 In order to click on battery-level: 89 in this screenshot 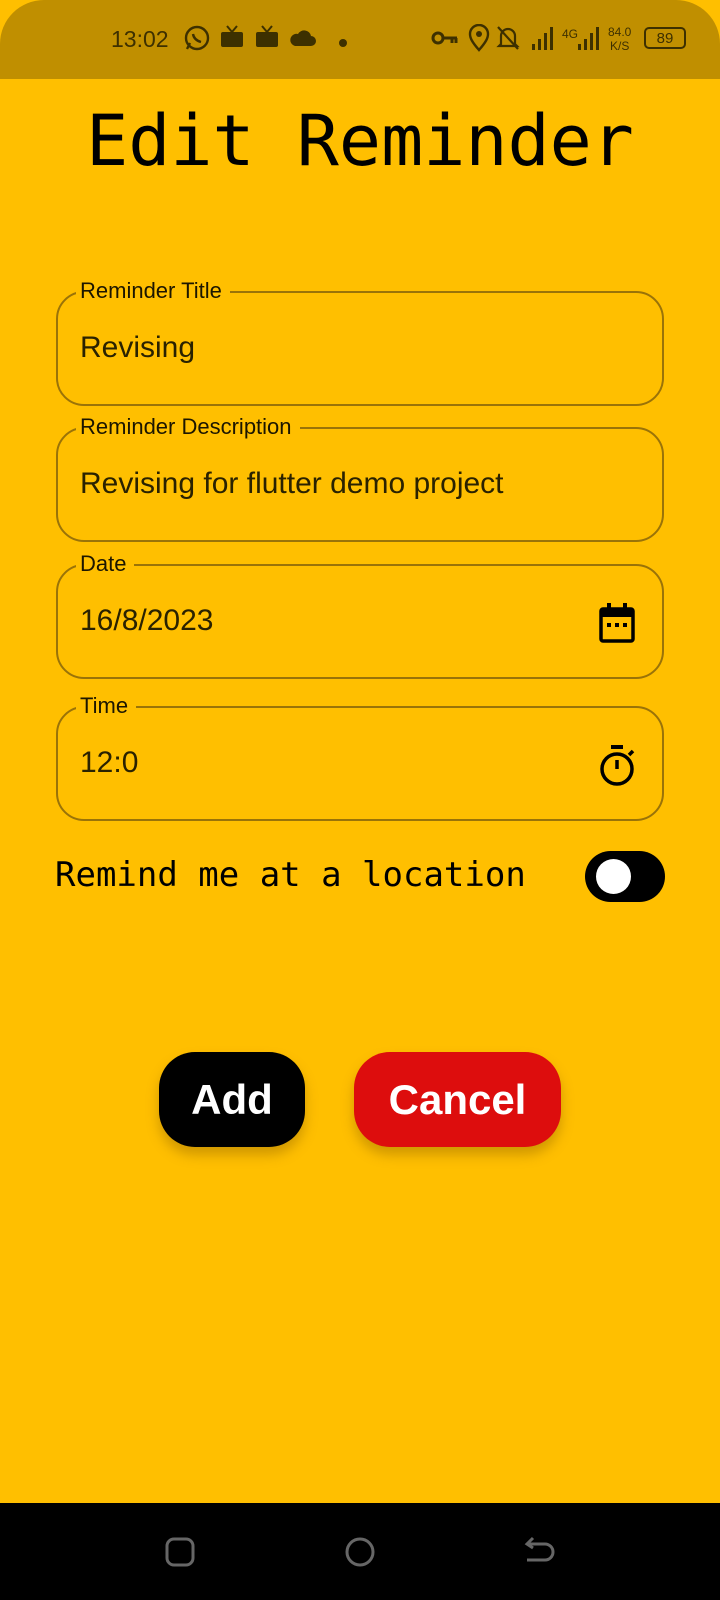, I will do `click(665, 38)`.